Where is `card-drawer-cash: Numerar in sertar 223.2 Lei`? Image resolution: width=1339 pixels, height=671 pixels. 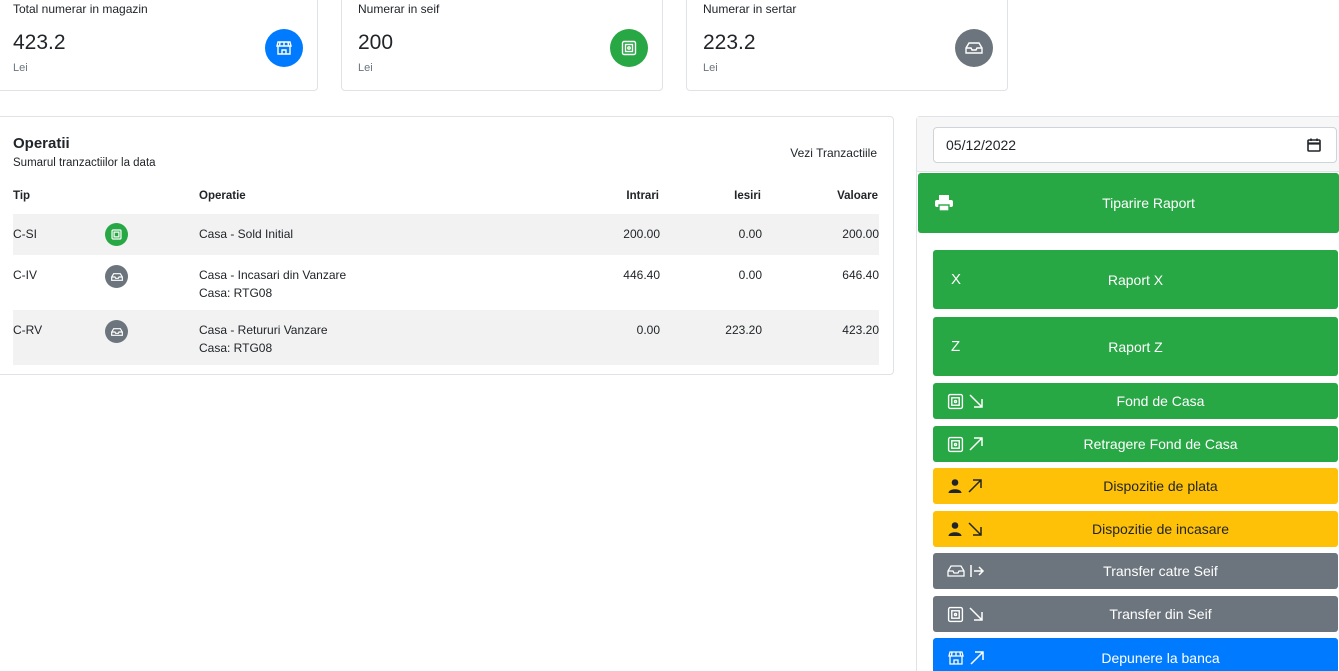 card-drawer-cash: Numerar in sertar 223.2 Lei is located at coordinates (847, 45).